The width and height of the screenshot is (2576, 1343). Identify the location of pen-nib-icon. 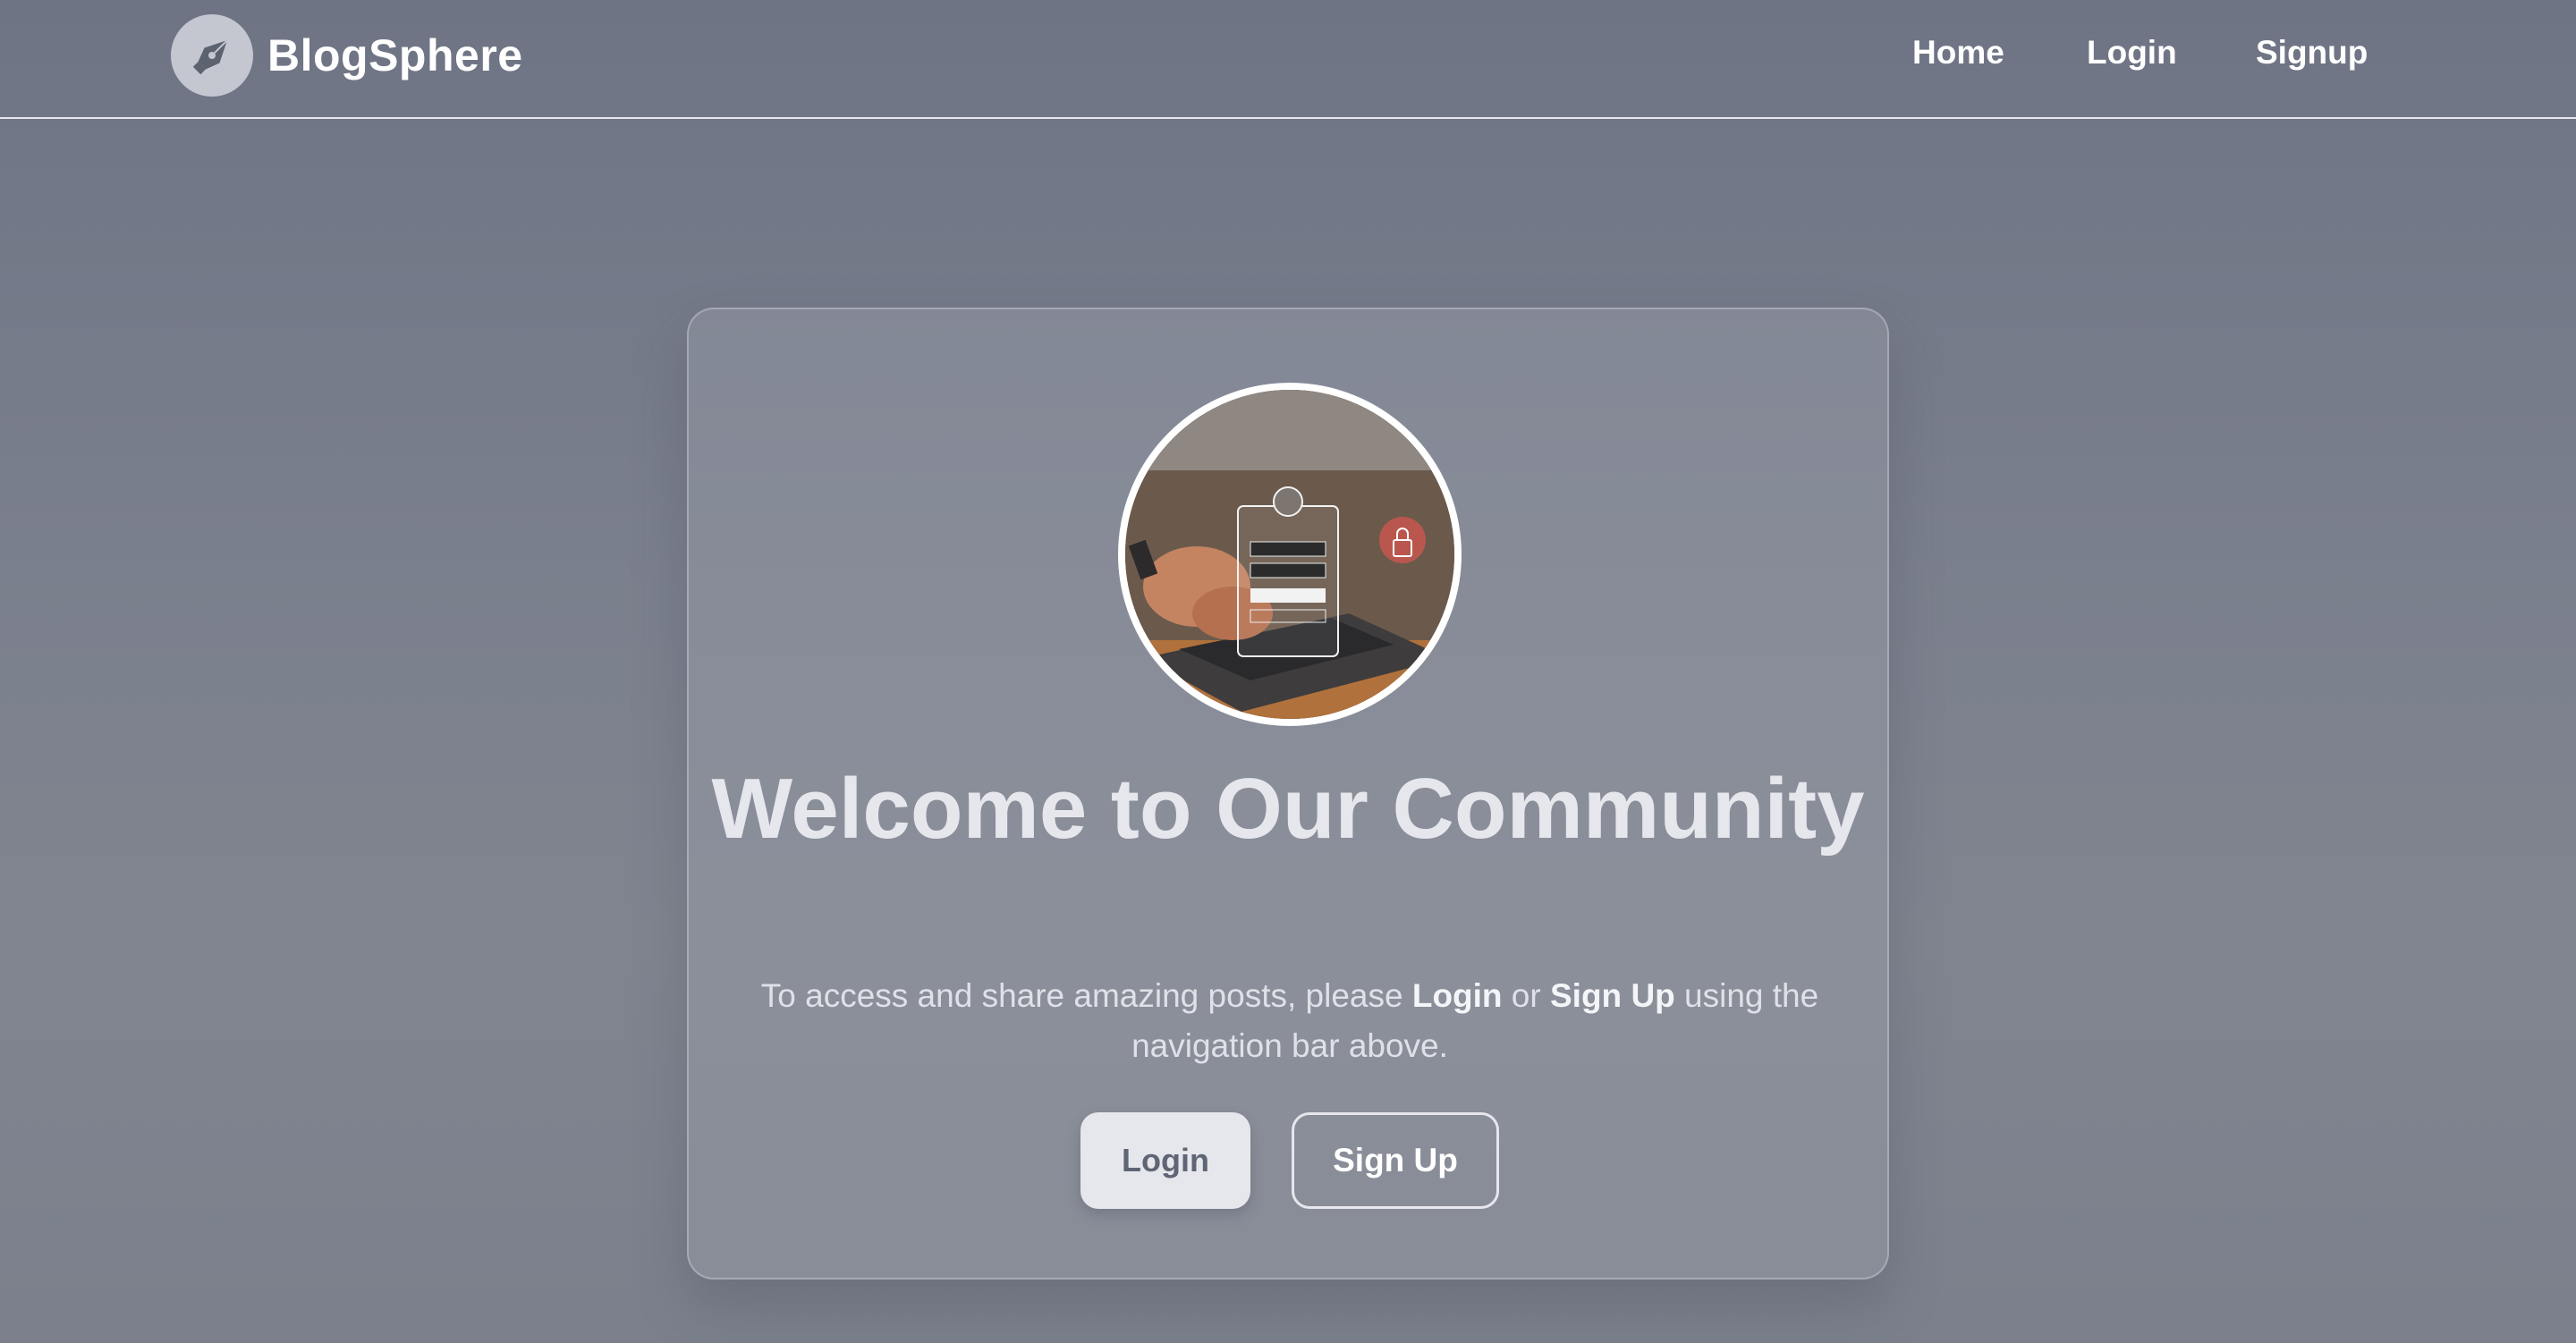
(212, 55).